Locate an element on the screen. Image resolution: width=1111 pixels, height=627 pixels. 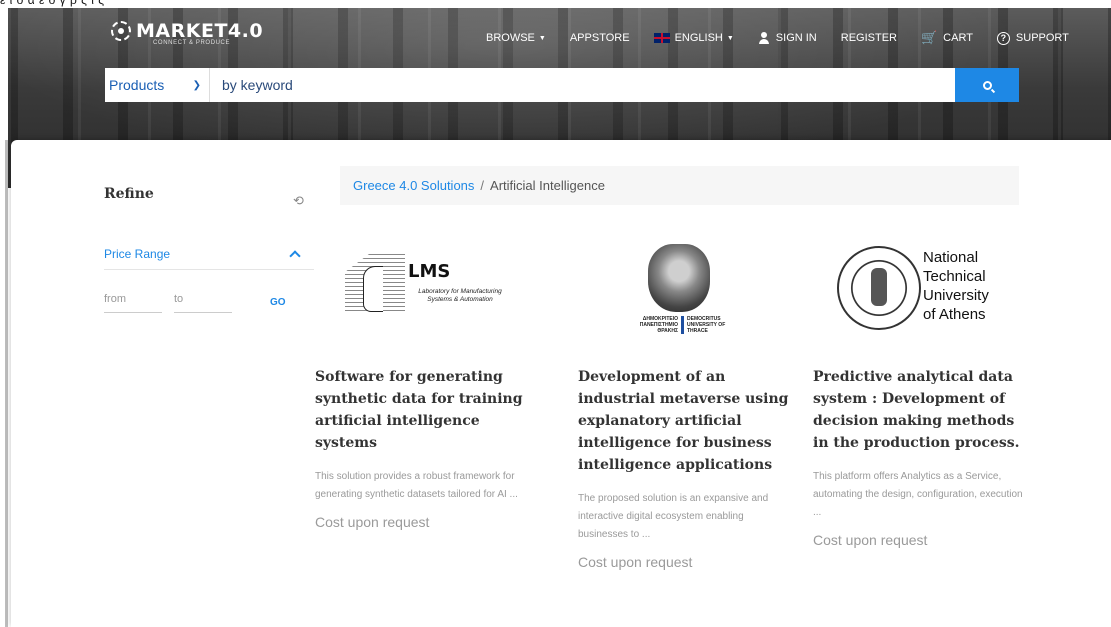
ntua-line: of Athens is located at coordinates (954, 314).